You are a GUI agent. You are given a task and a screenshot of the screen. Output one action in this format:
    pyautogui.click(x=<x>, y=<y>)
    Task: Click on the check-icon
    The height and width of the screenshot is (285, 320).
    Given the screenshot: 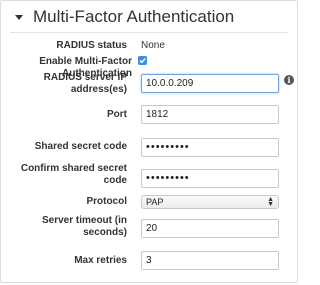 What is the action you would take?
    pyautogui.click(x=142, y=61)
    